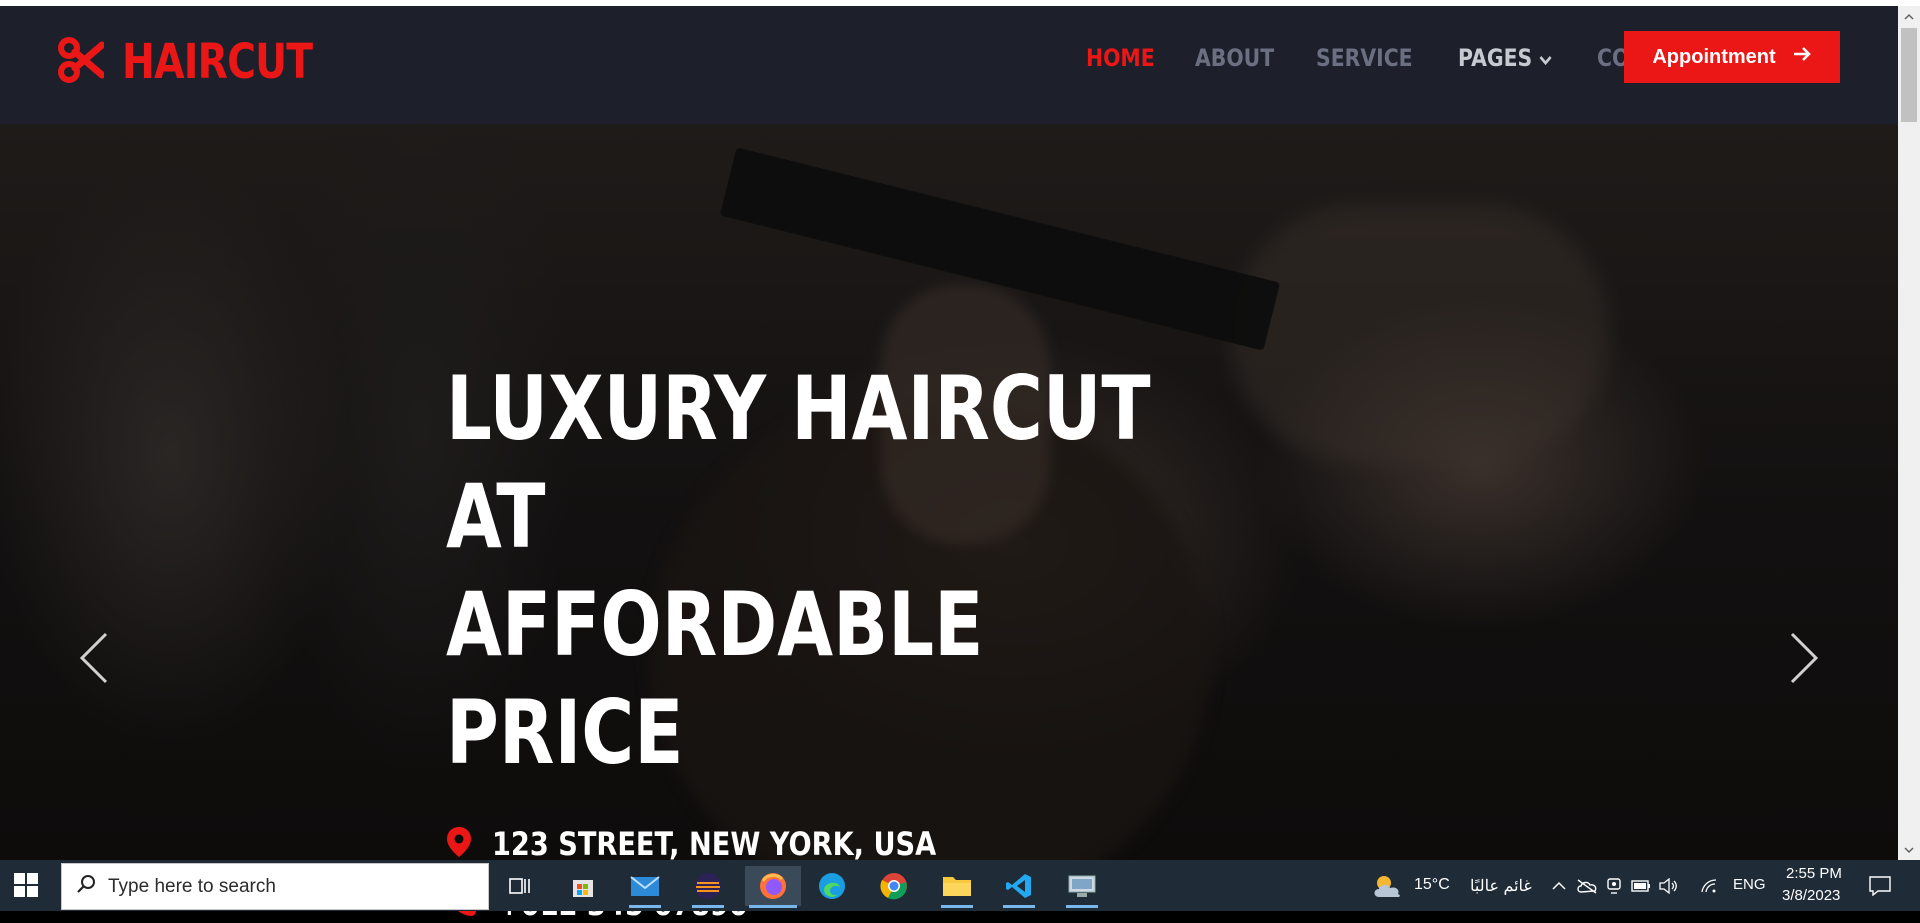 The image size is (1920, 923). Describe the element at coordinates (708, 887) in the screenshot. I see `eclipse-icon` at that location.